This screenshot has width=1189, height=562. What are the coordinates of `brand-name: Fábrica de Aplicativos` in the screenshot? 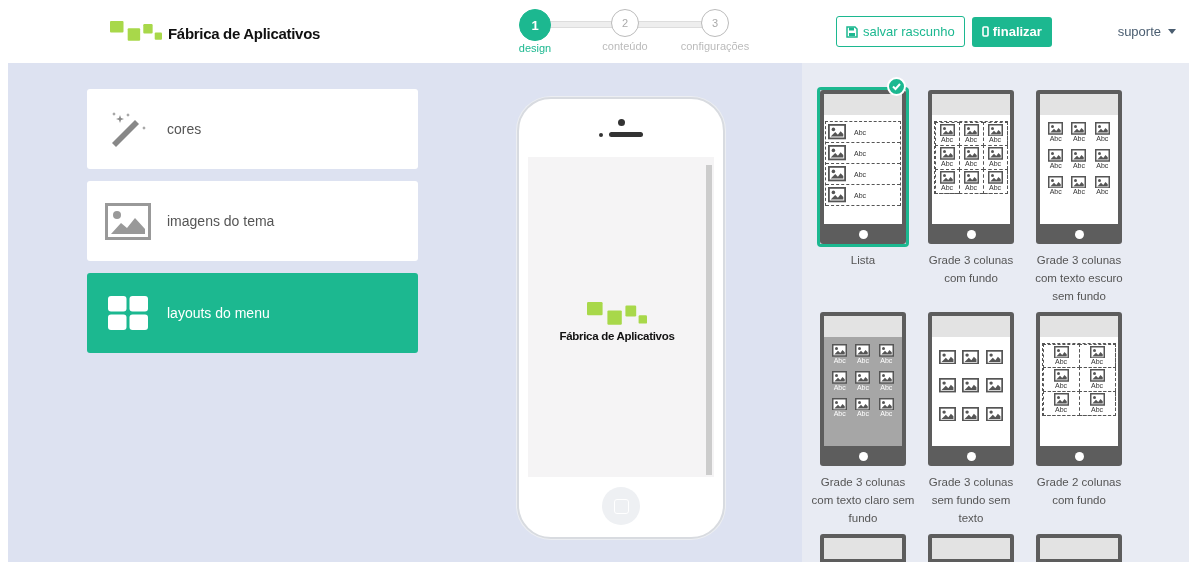 It's located at (244, 33).